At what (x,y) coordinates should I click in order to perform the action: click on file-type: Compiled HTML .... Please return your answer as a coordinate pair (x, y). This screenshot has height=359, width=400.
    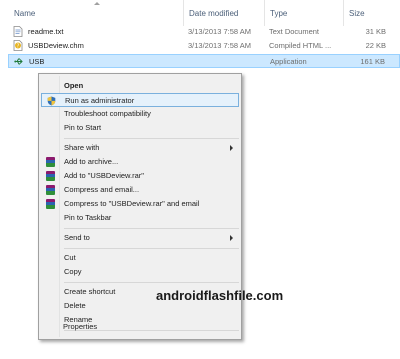
    Looking at the image, I should click on (300, 45).